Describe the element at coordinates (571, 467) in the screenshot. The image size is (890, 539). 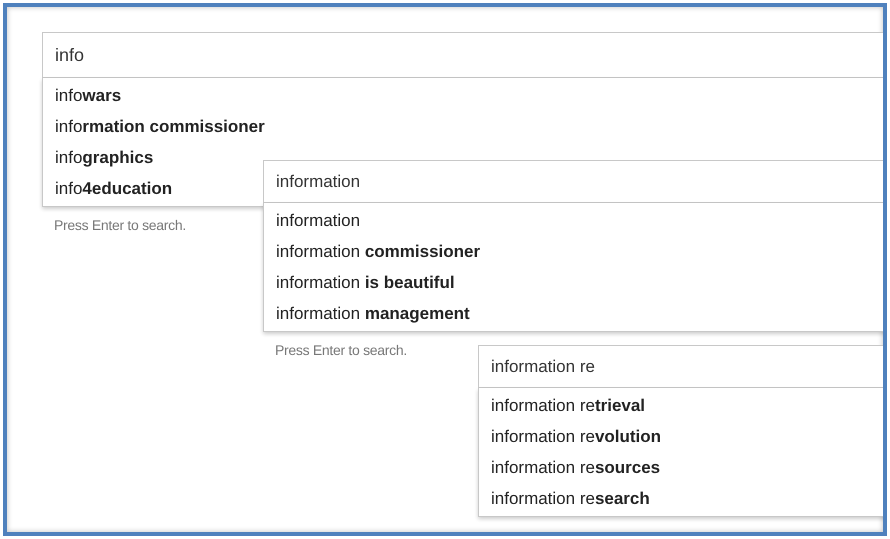
I see `suggestion-item: information resources` at that location.